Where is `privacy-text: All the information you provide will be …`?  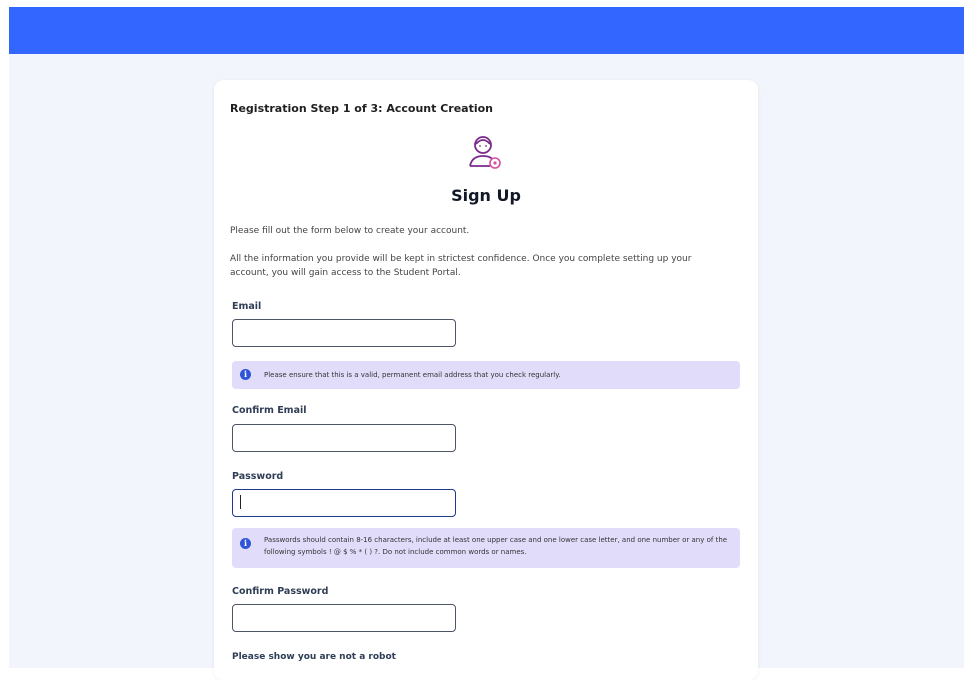 privacy-text: All the information you provide will be … is located at coordinates (461, 266).